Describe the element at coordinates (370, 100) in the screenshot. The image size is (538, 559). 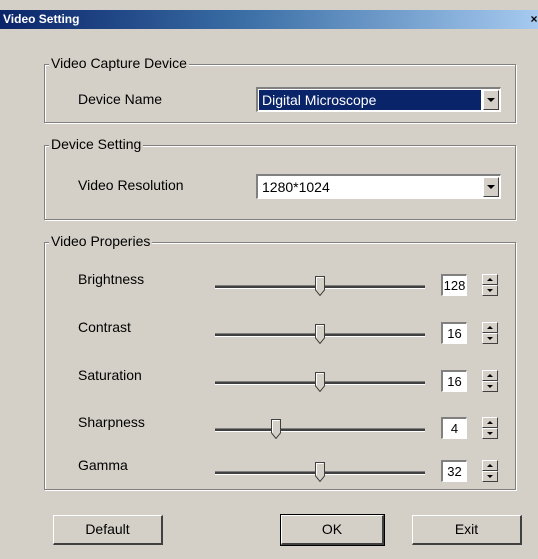
I see `device-name-value: Digital Microscope` at that location.